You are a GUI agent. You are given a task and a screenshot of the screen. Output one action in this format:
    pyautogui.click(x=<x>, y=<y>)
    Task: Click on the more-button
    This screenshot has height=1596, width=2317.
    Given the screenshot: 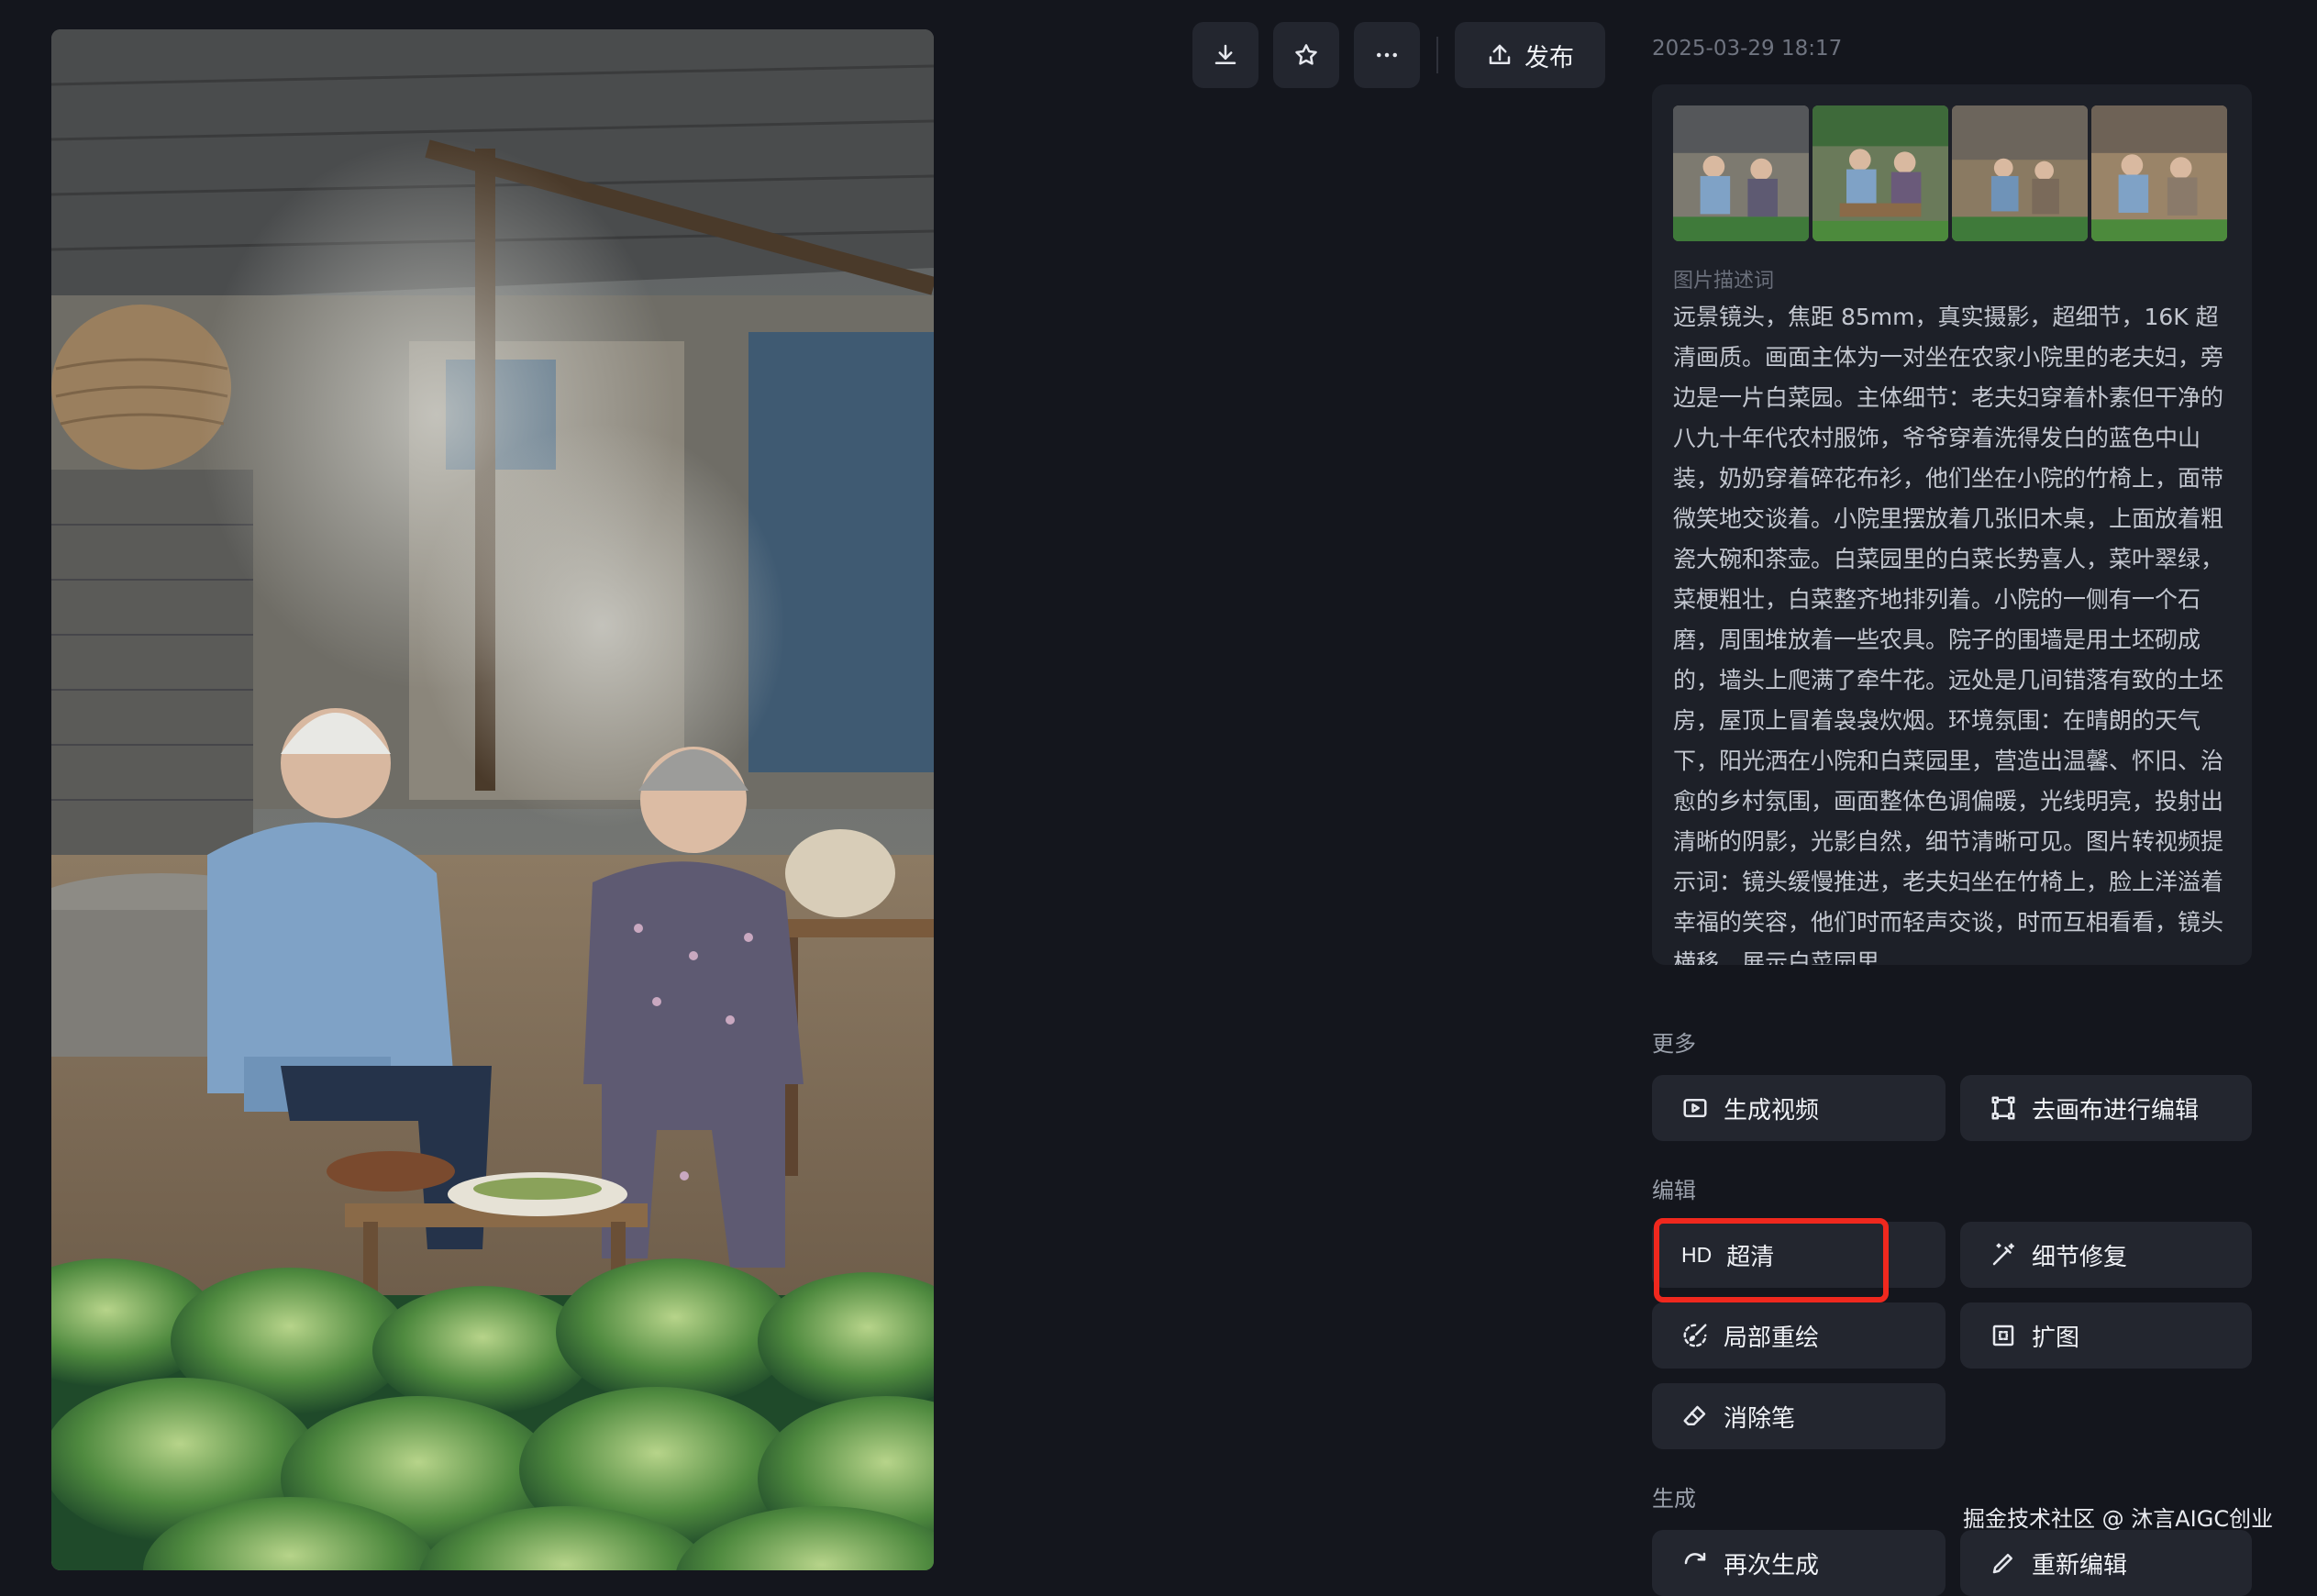 What is the action you would take?
    pyautogui.click(x=1387, y=55)
    